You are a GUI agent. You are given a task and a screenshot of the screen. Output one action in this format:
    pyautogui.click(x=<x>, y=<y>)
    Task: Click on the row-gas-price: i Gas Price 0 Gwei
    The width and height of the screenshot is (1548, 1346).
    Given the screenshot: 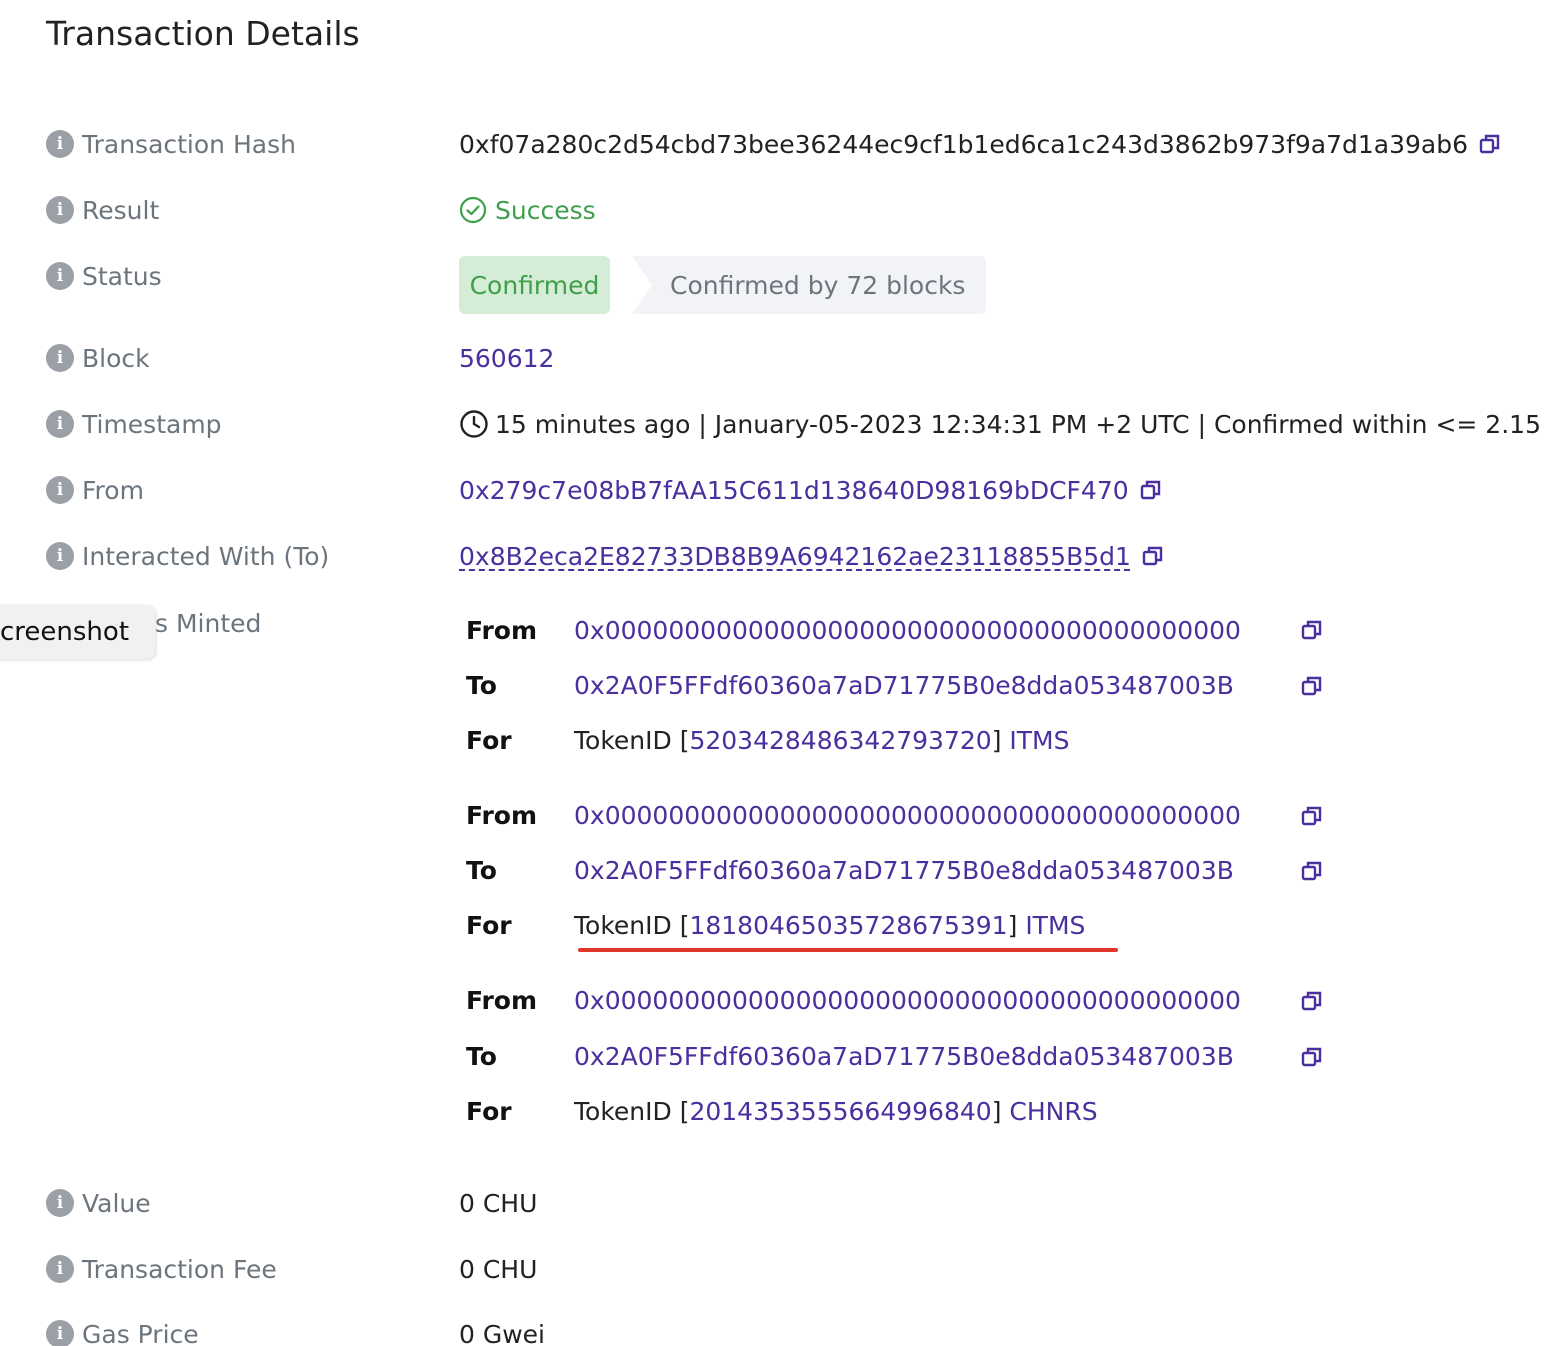 What is the action you would take?
    pyautogui.click(x=774, y=1330)
    